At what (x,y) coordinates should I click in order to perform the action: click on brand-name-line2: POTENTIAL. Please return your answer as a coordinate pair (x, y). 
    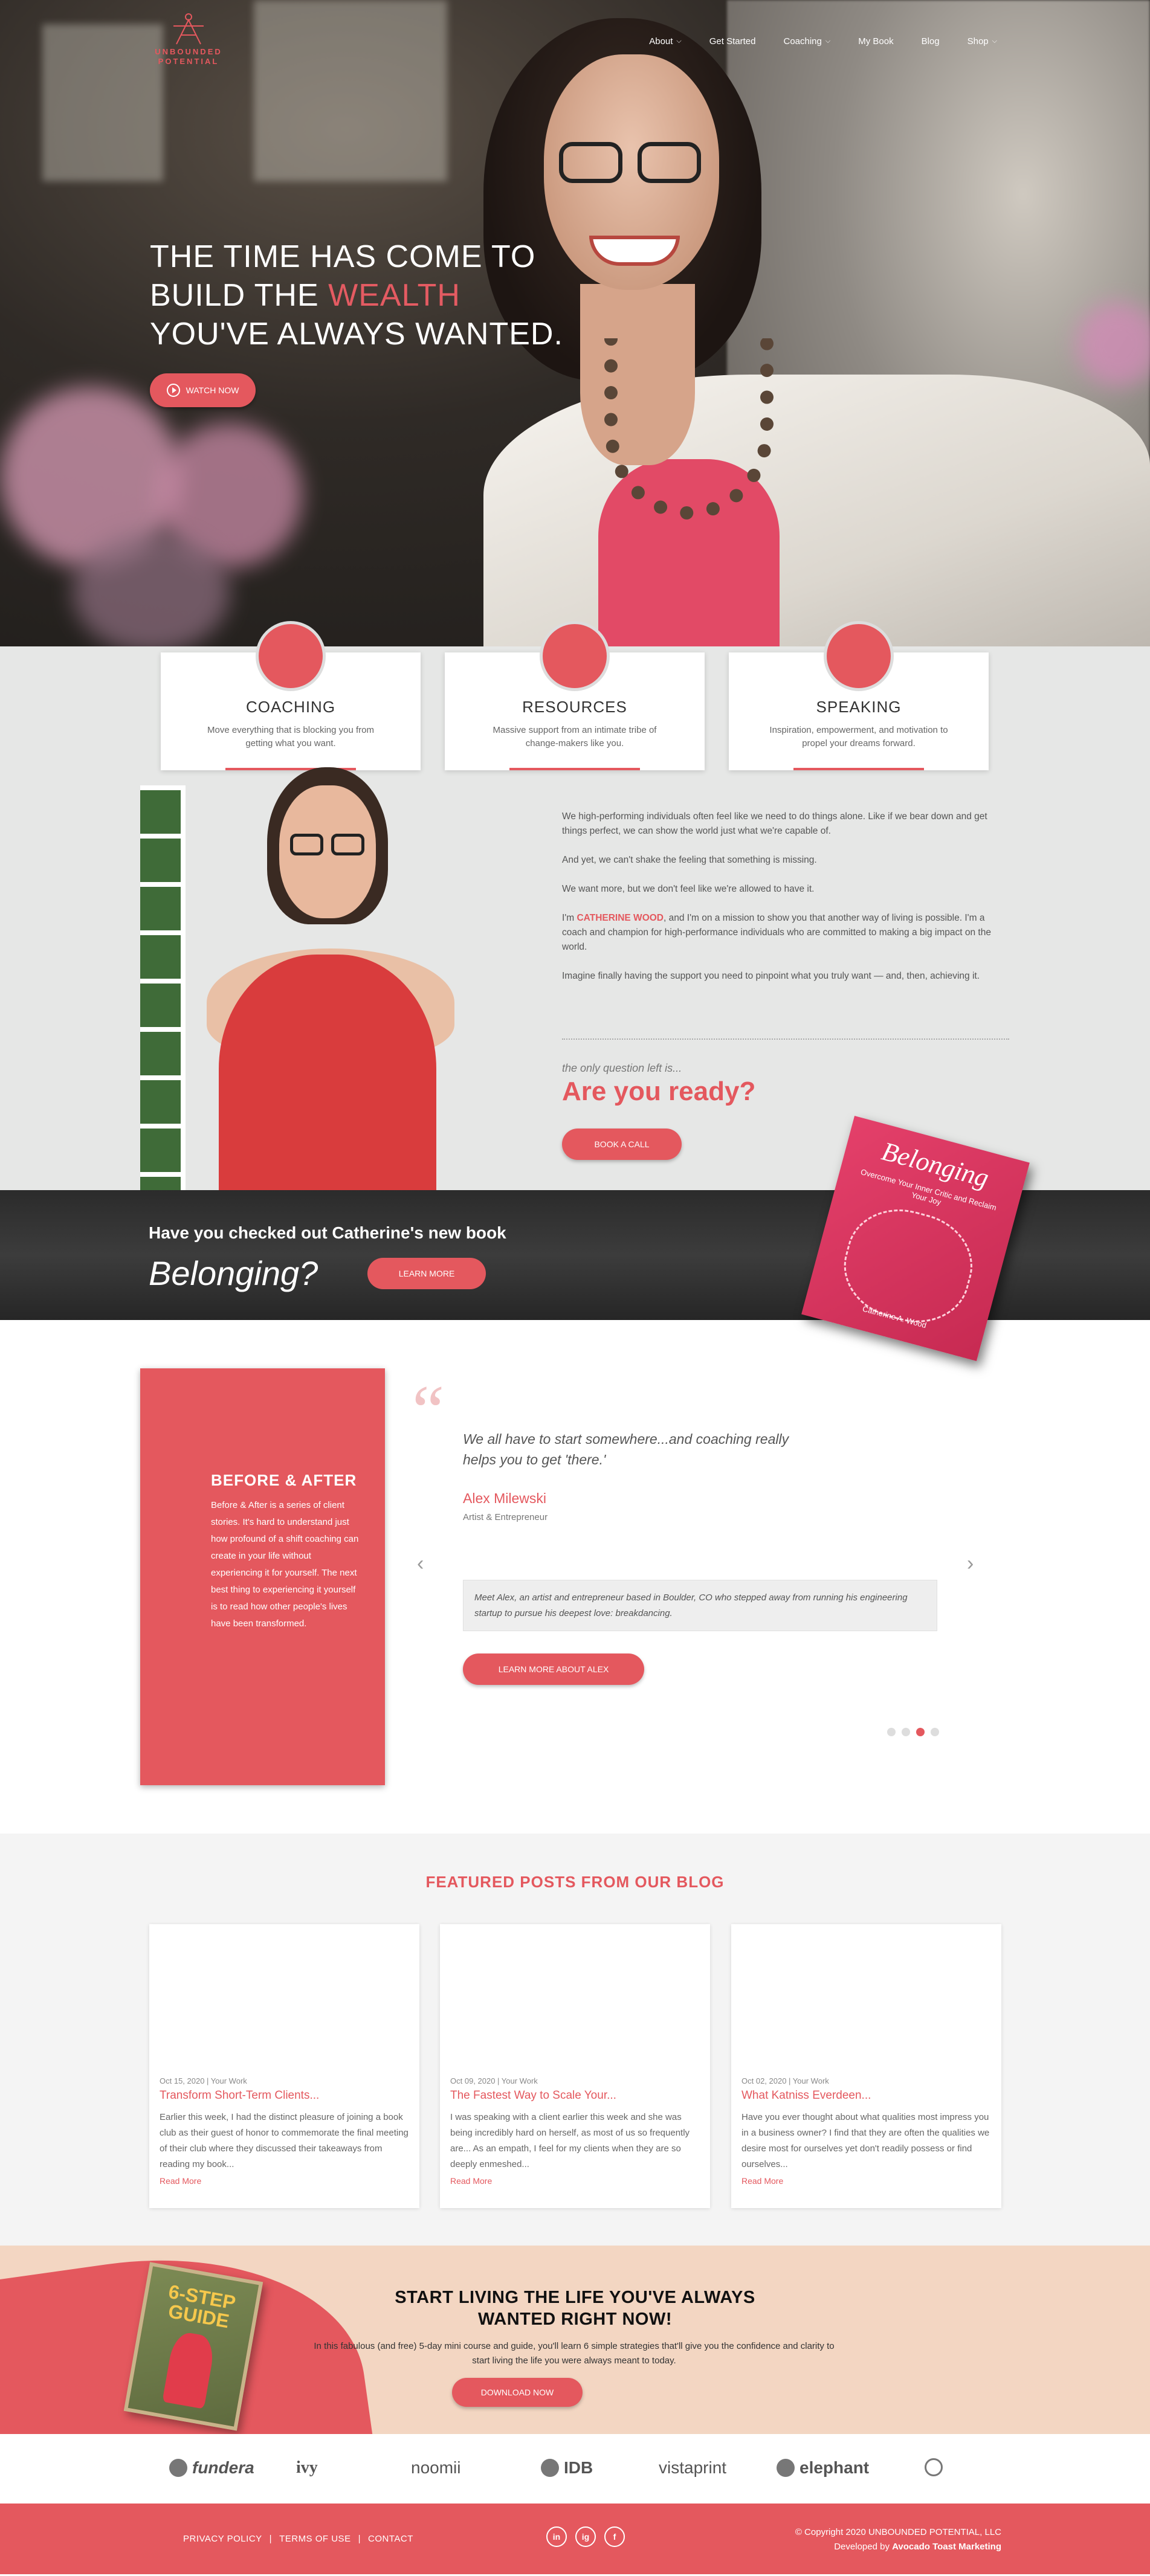
    Looking at the image, I should click on (188, 62).